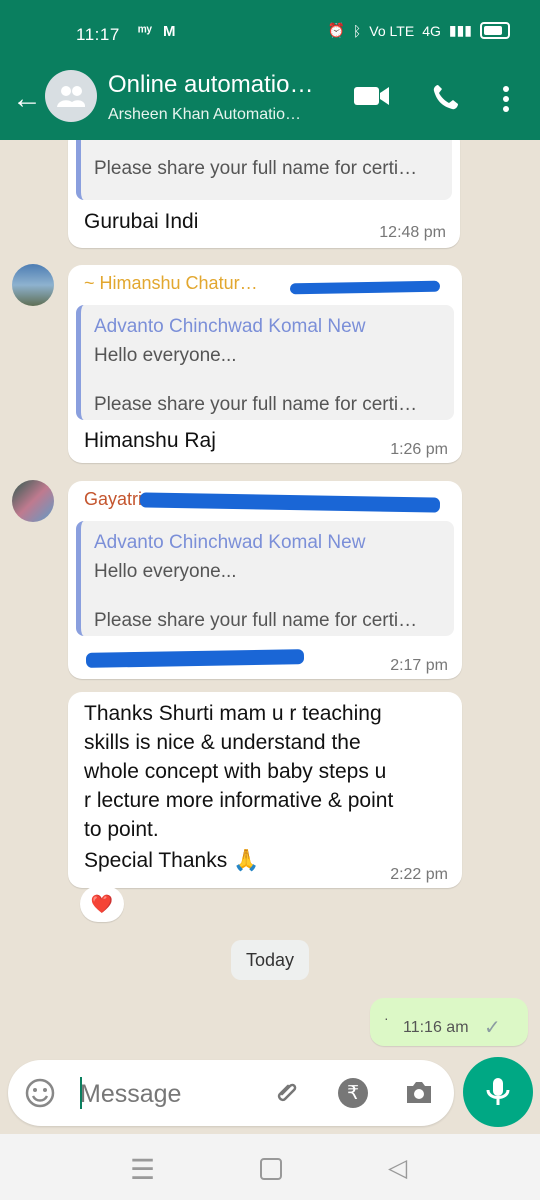 Image resolution: width=540 pixels, height=1200 pixels. Describe the element at coordinates (392, 30) in the screenshot. I see `volte-icon: Vo LTE` at that location.